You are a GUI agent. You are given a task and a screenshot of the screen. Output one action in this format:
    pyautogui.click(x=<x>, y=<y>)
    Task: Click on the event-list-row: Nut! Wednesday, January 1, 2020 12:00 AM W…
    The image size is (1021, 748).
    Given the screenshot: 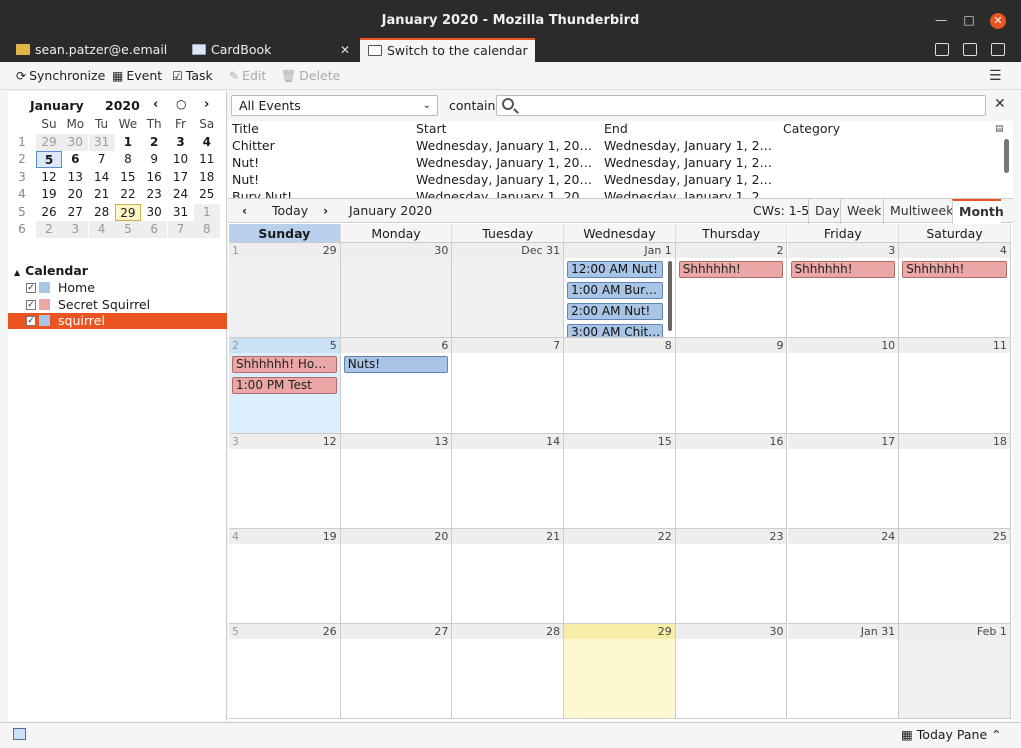 What is the action you would take?
    pyautogui.click(x=615, y=179)
    